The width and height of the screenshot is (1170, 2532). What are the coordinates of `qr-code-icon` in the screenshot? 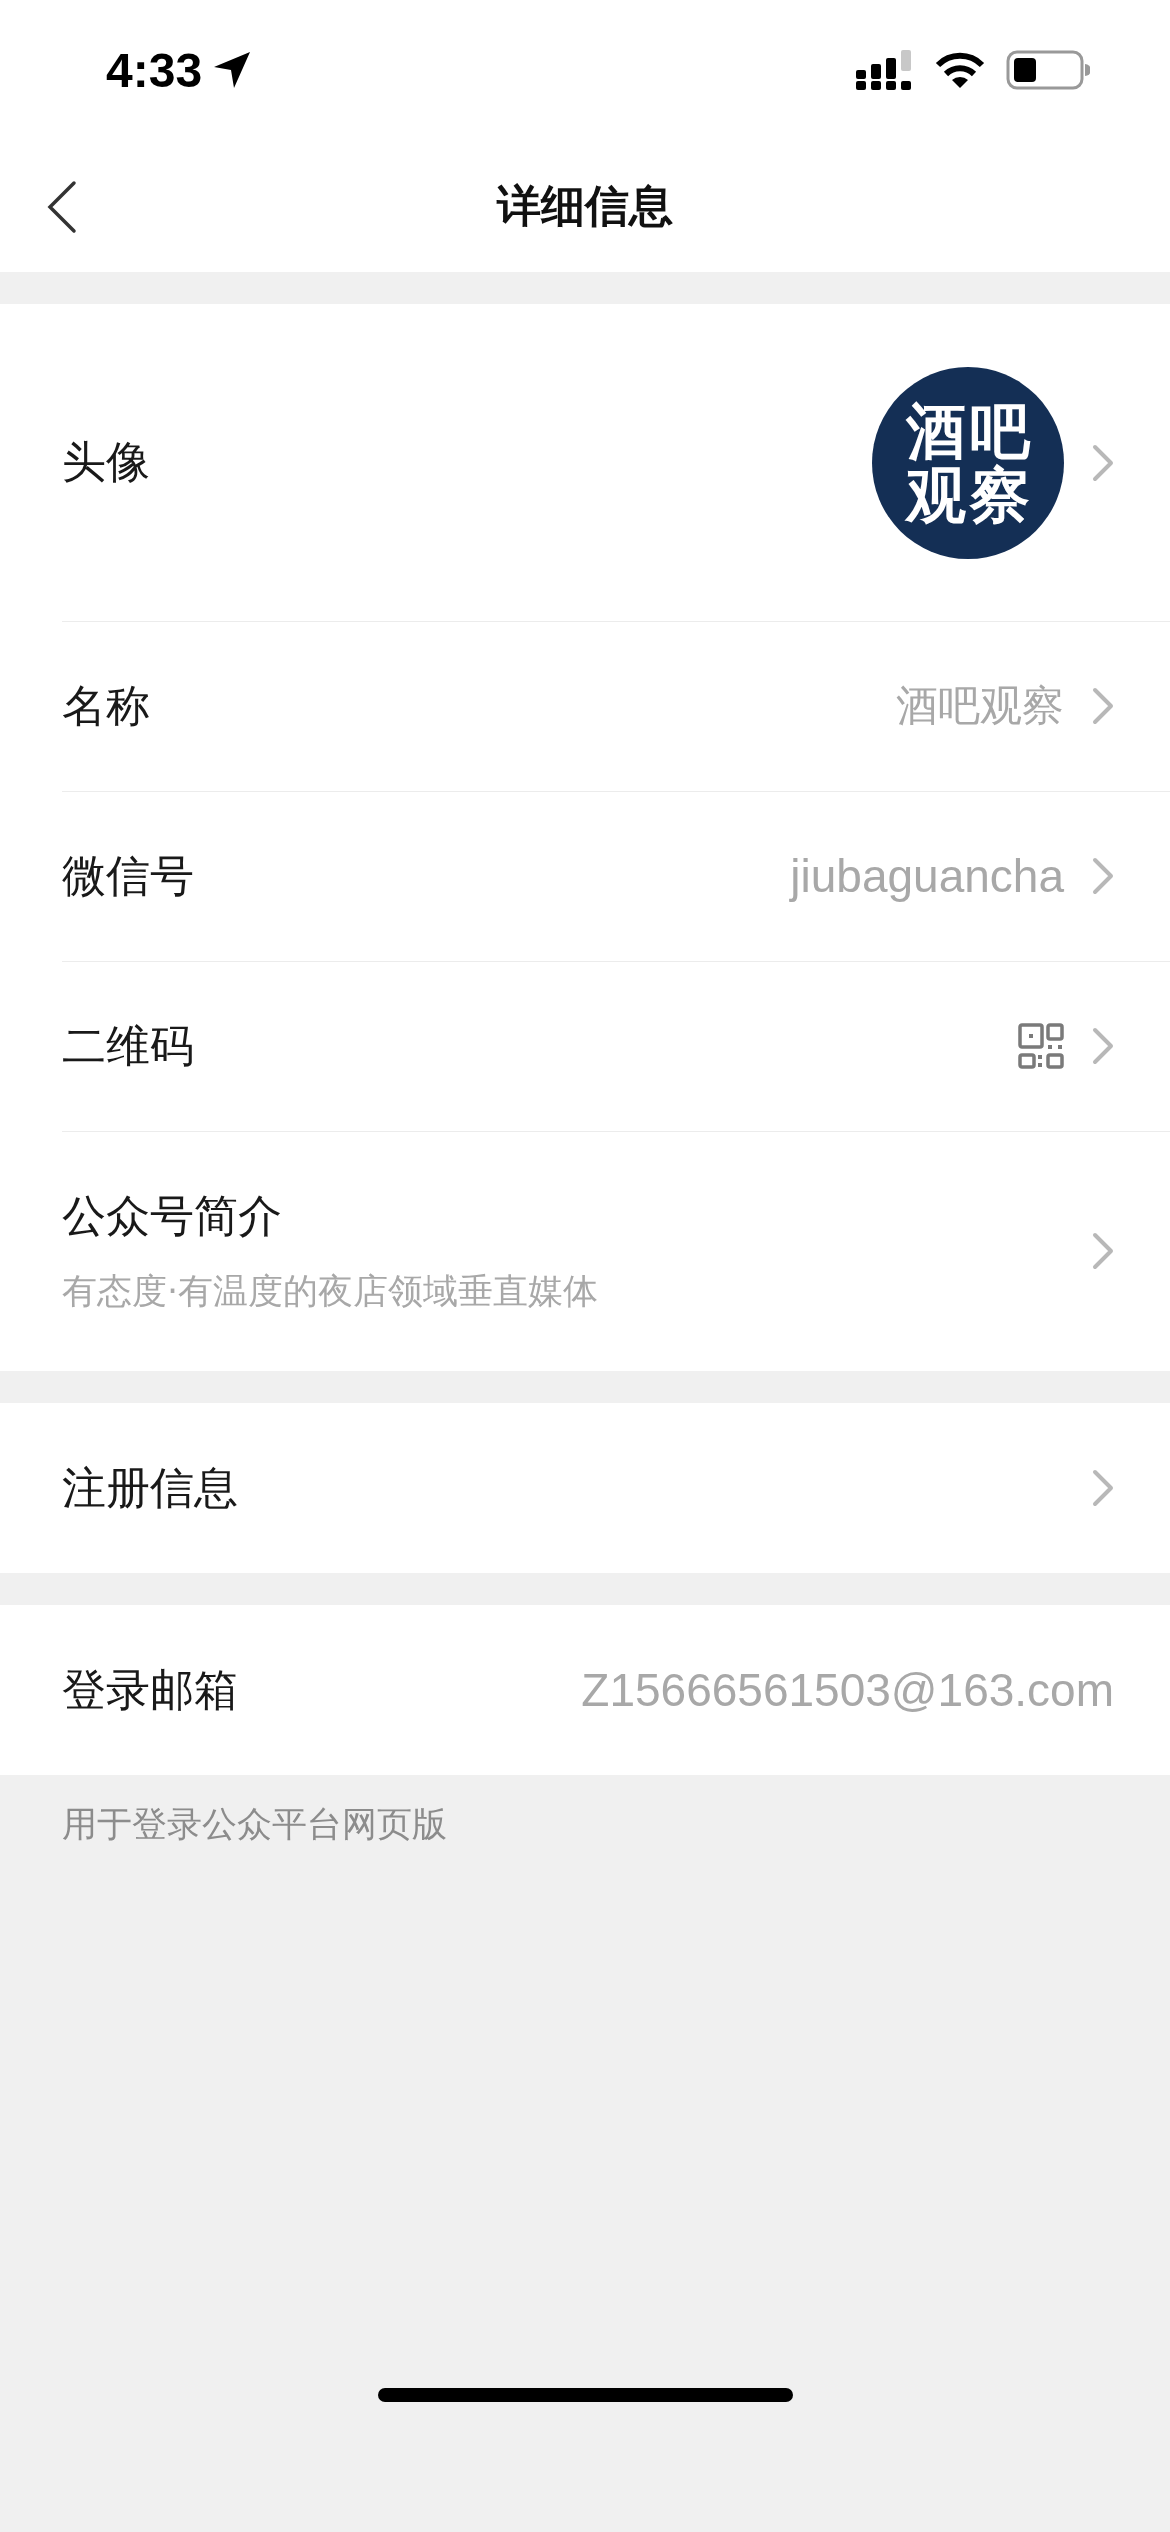 It's located at (1041, 1046).